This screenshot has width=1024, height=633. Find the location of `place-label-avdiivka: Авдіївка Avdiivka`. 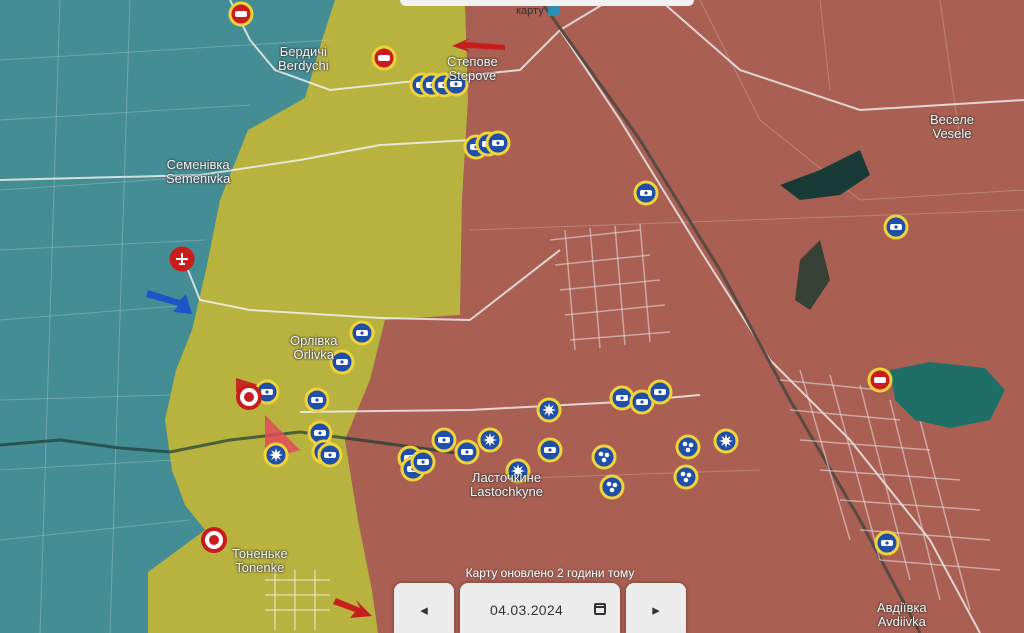

place-label-avdiivka: Авдіївка Avdiivka is located at coordinates (902, 614).